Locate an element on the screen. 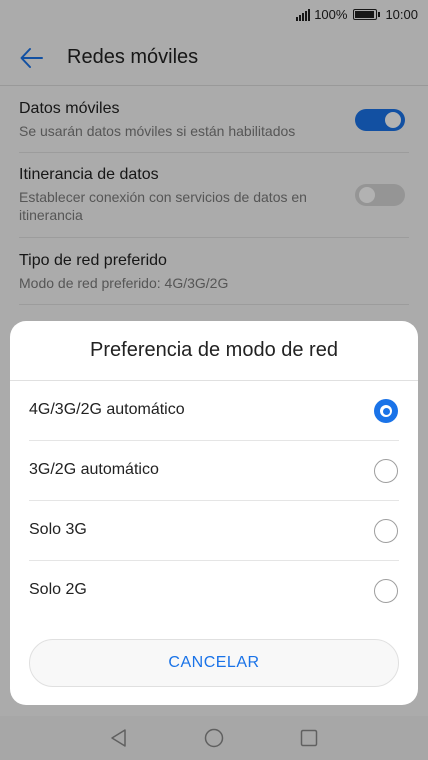  option-label: Solo 2G is located at coordinates (58, 589).